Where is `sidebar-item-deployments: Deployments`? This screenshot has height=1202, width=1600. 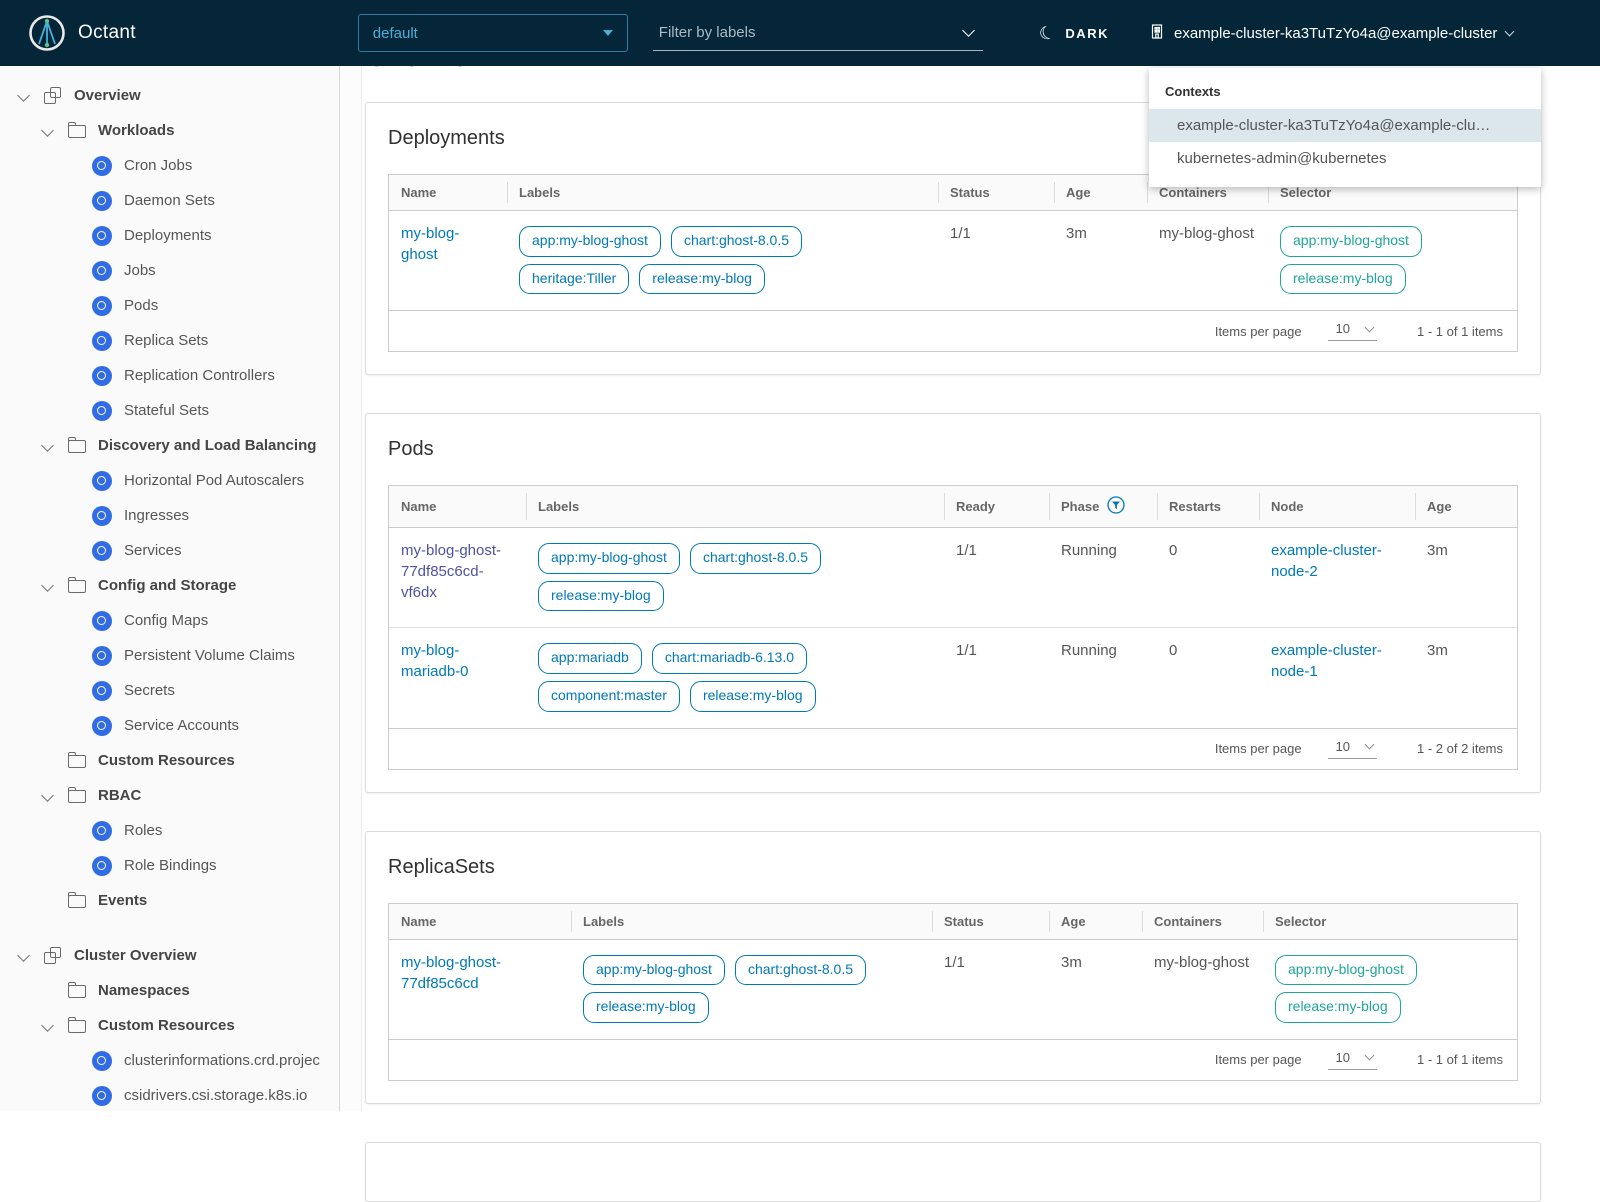 sidebar-item-deployments: Deployments is located at coordinates (169, 235).